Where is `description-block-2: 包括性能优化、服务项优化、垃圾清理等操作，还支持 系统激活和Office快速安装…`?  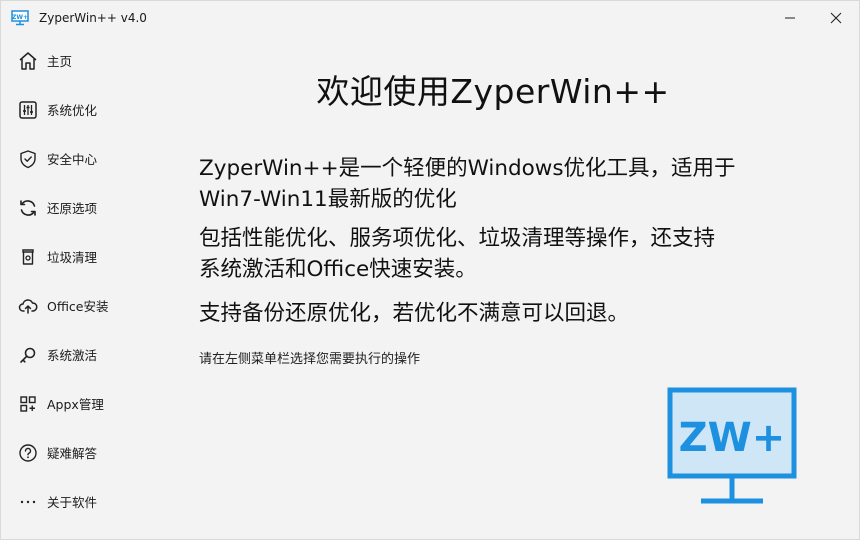
description-block-2: 包括性能优化、服务项优化、垃圾清理等操作，还支持 系统激活和Office快速安装… is located at coordinates (509, 254).